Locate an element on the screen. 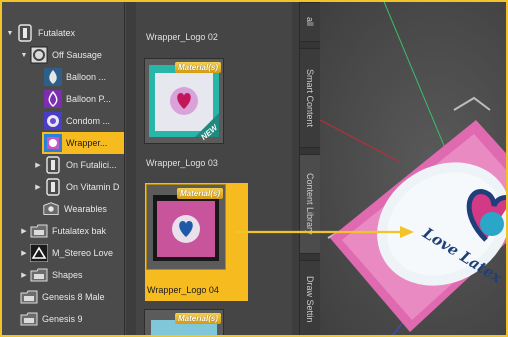 This screenshot has height=337, width=508. thumbnail-wrapper-logo-02: Material(s) NEW is located at coordinates (184, 101).